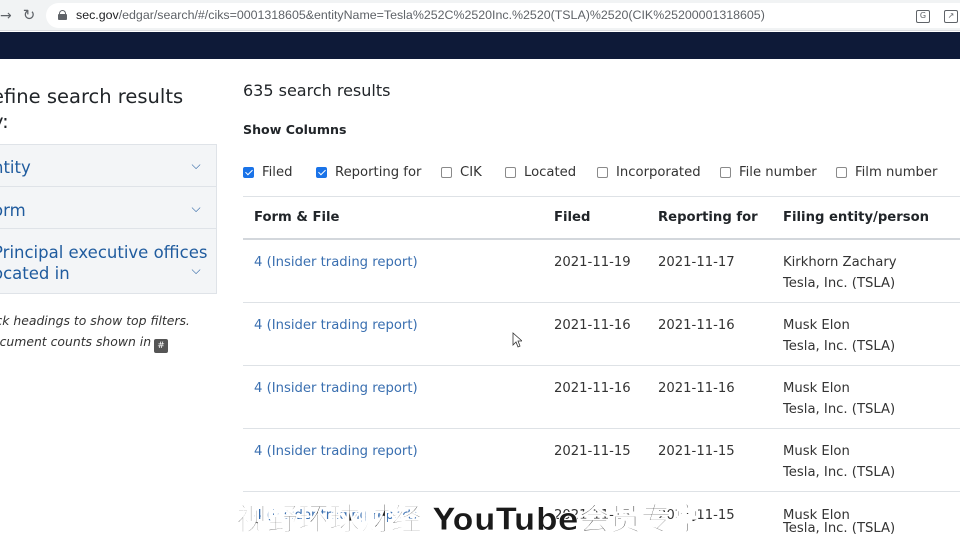  What do you see at coordinates (4, 121) in the screenshot?
I see `refine-title-line2: y:` at bounding box center [4, 121].